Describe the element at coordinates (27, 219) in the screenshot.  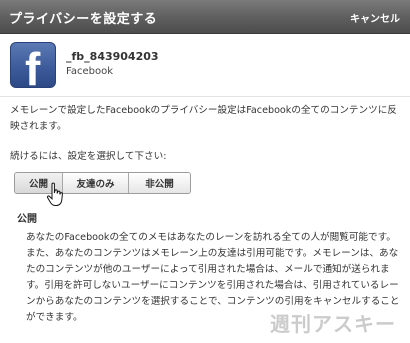
I see `selected-option-title: 公開` at that location.